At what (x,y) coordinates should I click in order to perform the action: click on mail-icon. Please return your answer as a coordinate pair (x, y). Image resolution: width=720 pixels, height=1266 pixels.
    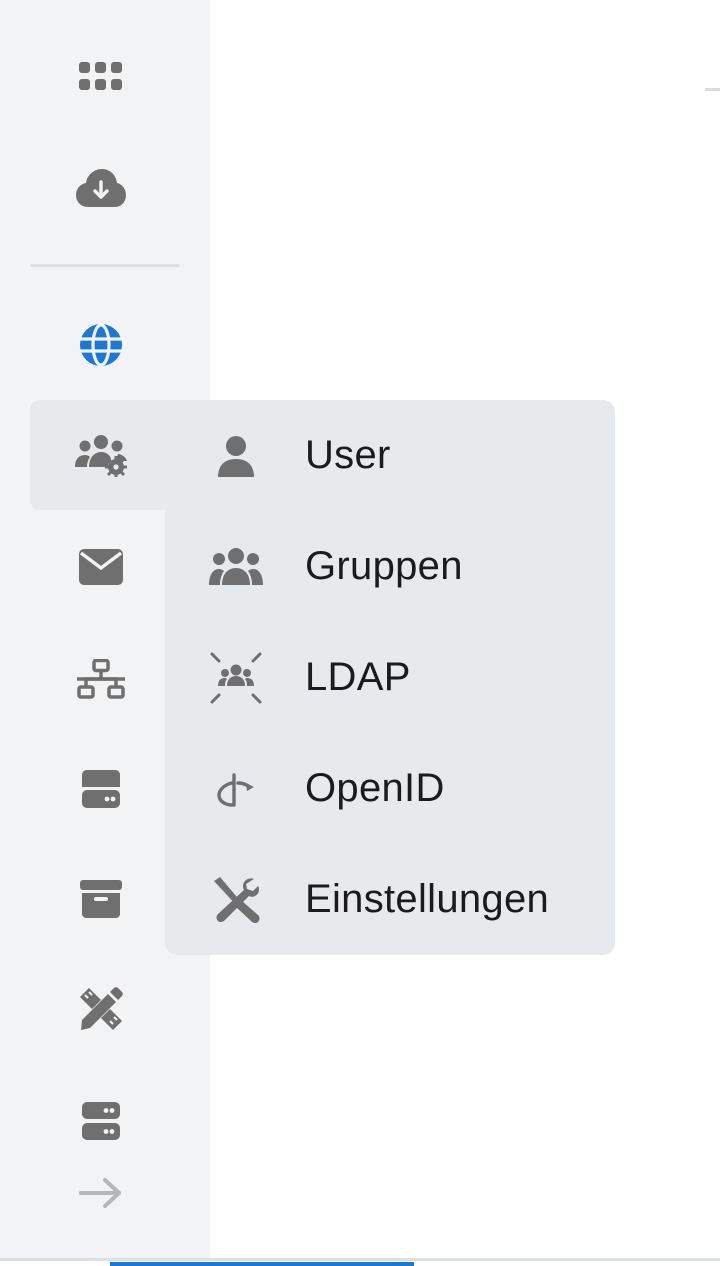
    Looking at the image, I should click on (101, 567).